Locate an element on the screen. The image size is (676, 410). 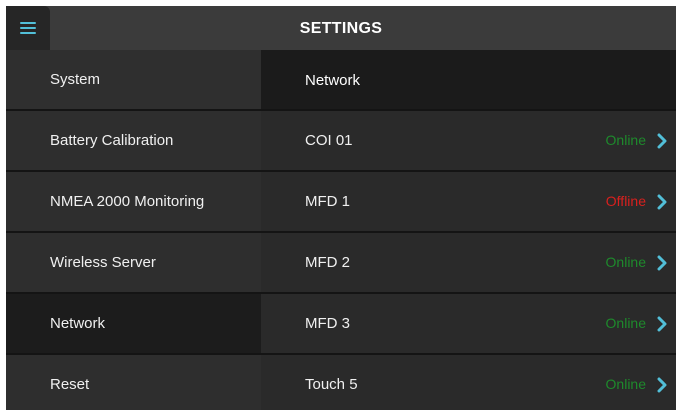
sidebar-item-label: Battery Calibration is located at coordinates (112, 140).